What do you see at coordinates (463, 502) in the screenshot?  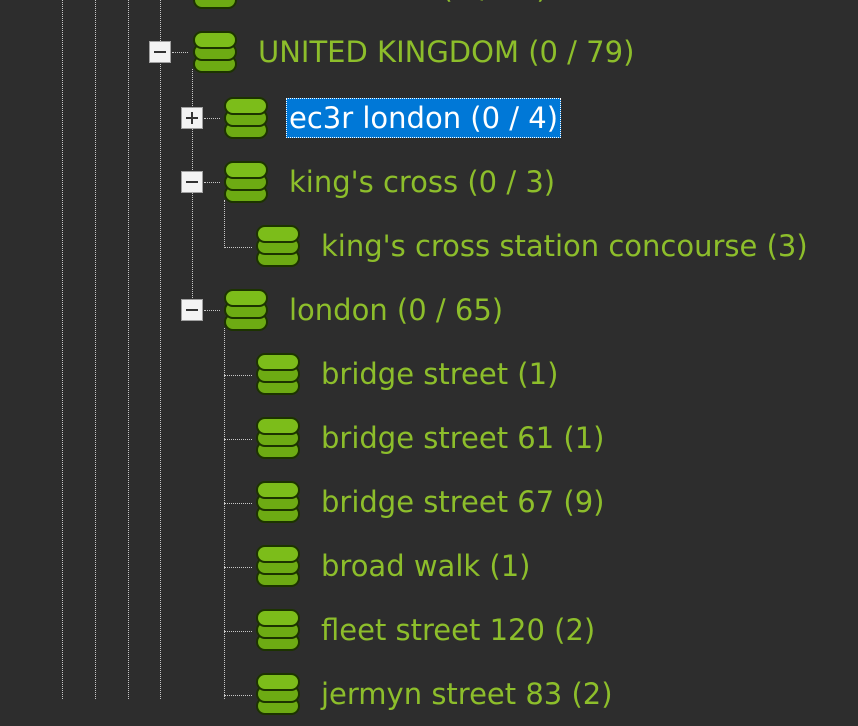 I see `tree-node-label: bridge street 67 (9)` at bounding box center [463, 502].